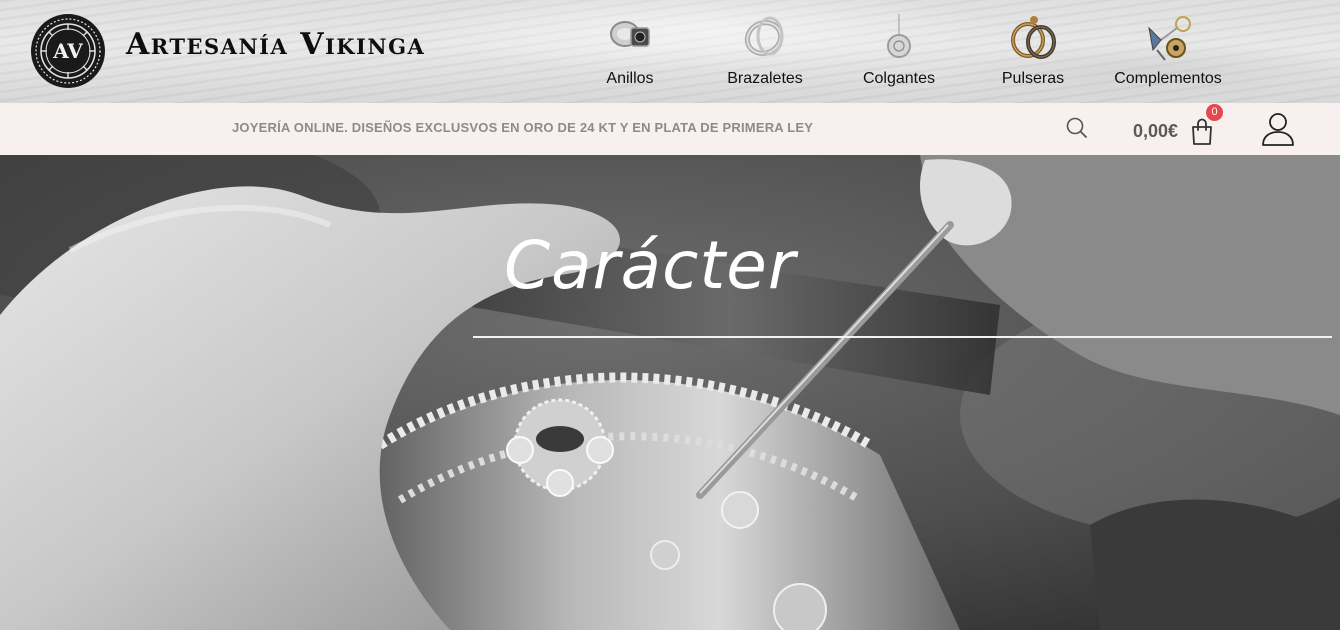 This screenshot has width=1340, height=630. I want to click on cart-total: 0,00€, so click(1155, 131).